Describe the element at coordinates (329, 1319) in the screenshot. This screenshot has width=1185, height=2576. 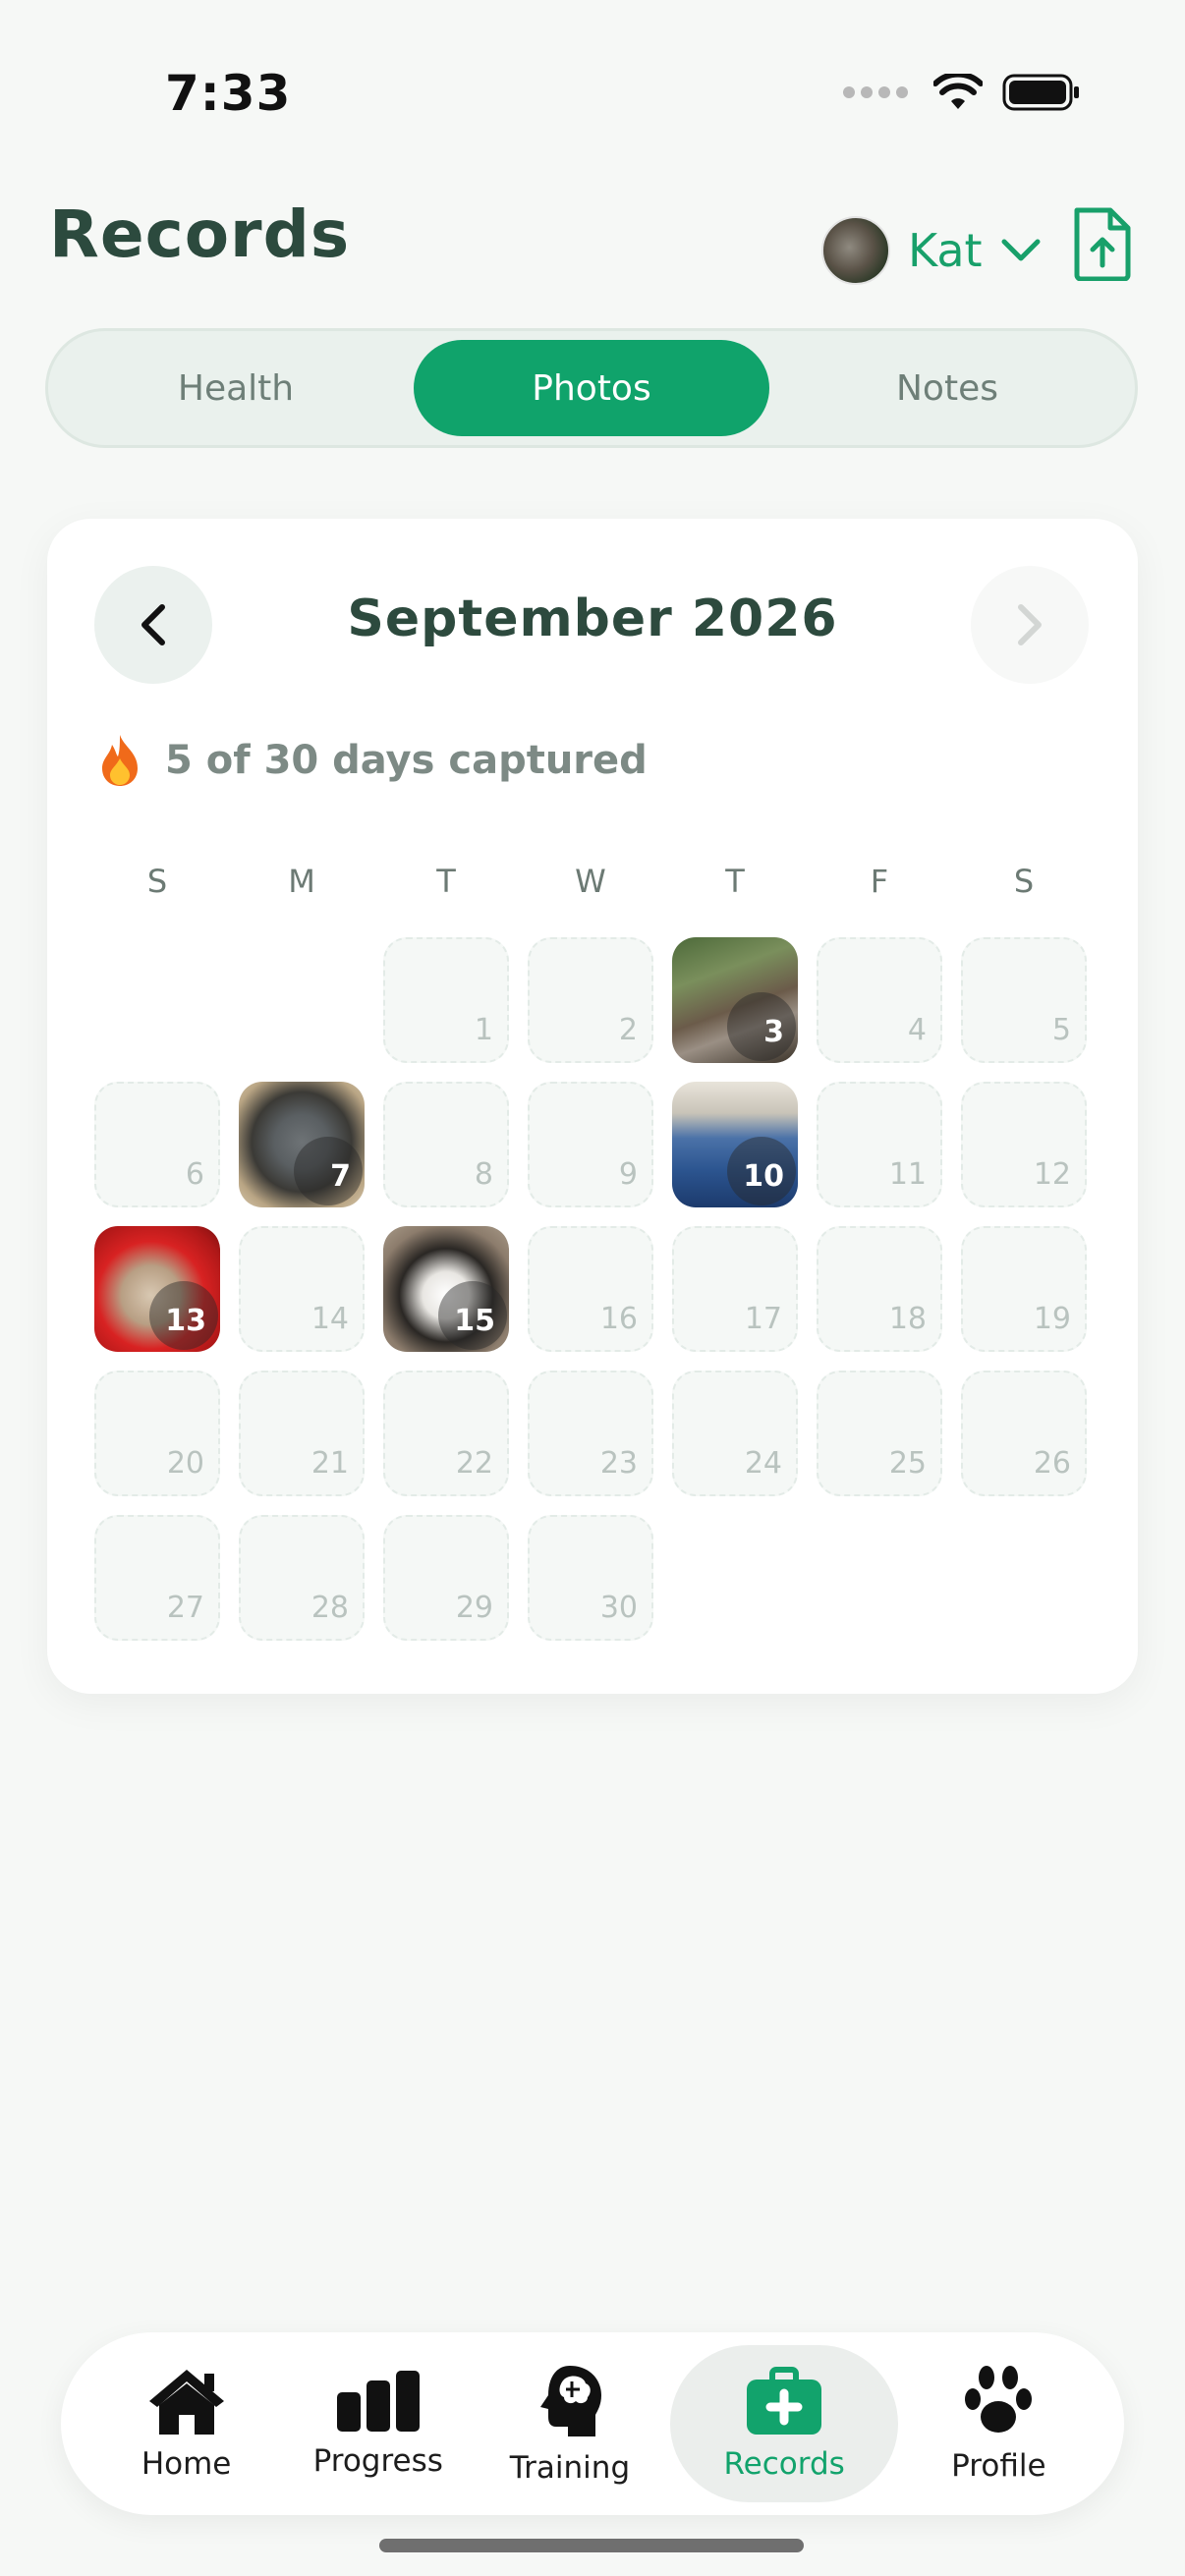
I see `day-number: 14` at that location.